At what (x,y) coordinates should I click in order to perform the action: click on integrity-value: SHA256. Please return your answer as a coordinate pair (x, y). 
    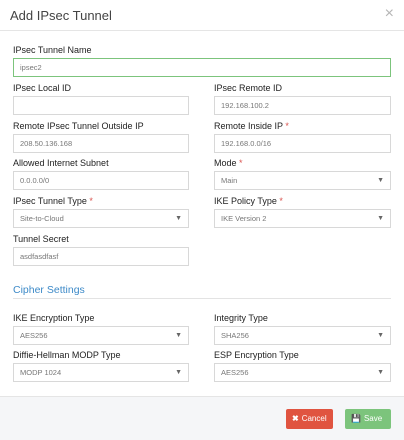
    Looking at the image, I should click on (235, 335).